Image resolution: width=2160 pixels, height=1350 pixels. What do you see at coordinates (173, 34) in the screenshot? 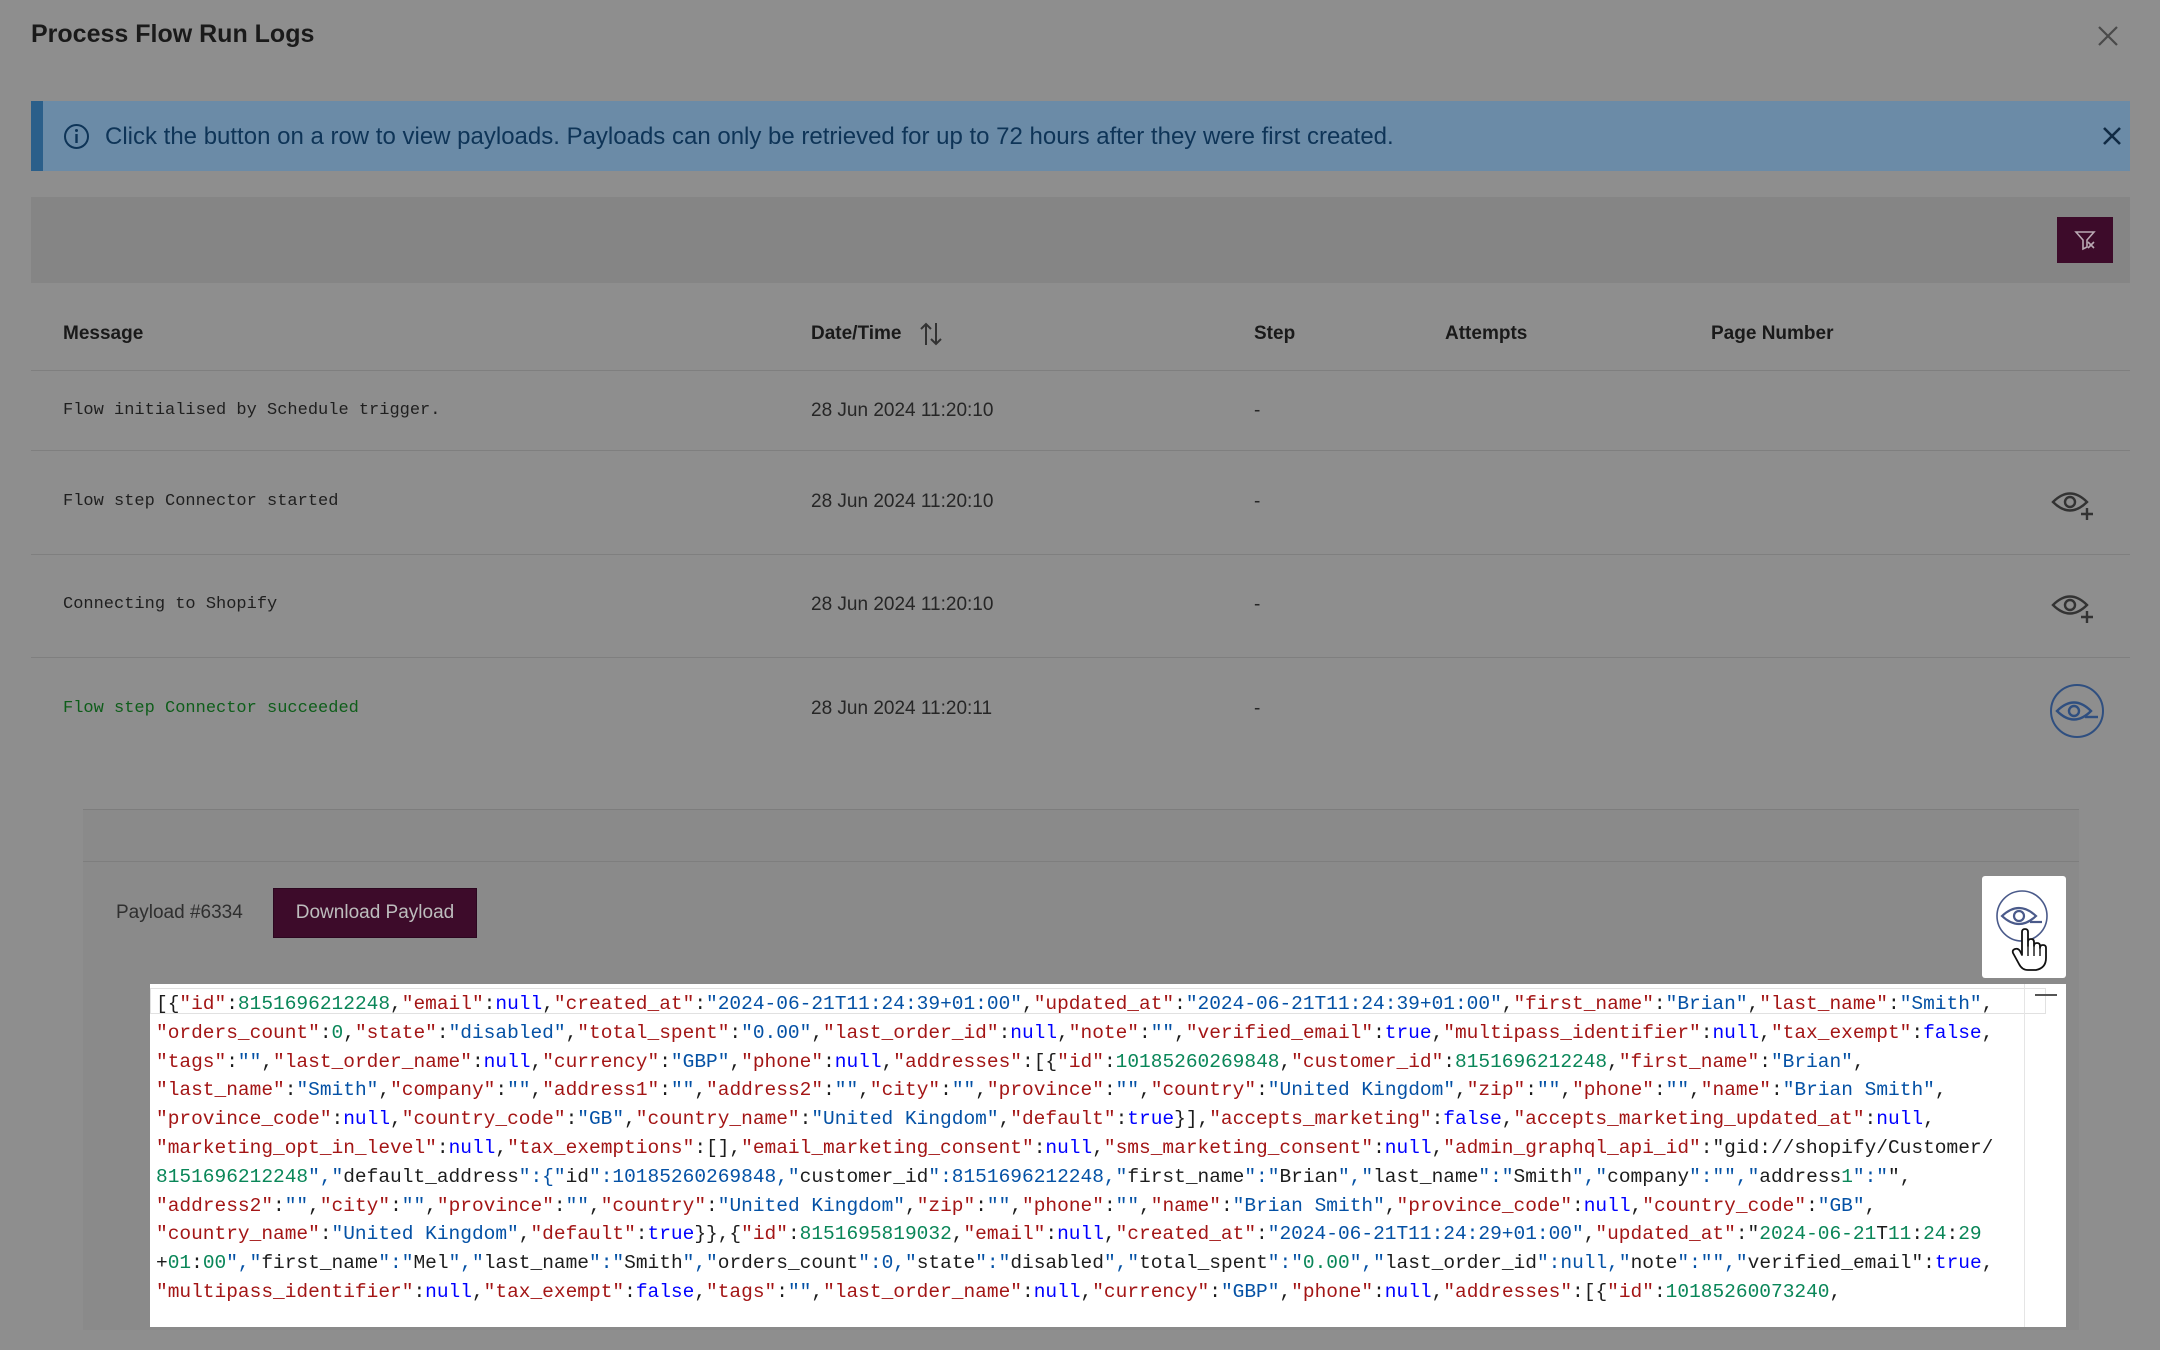
I see `modal-title: Process Flow Run Logs` at bounding box center [173, 34].